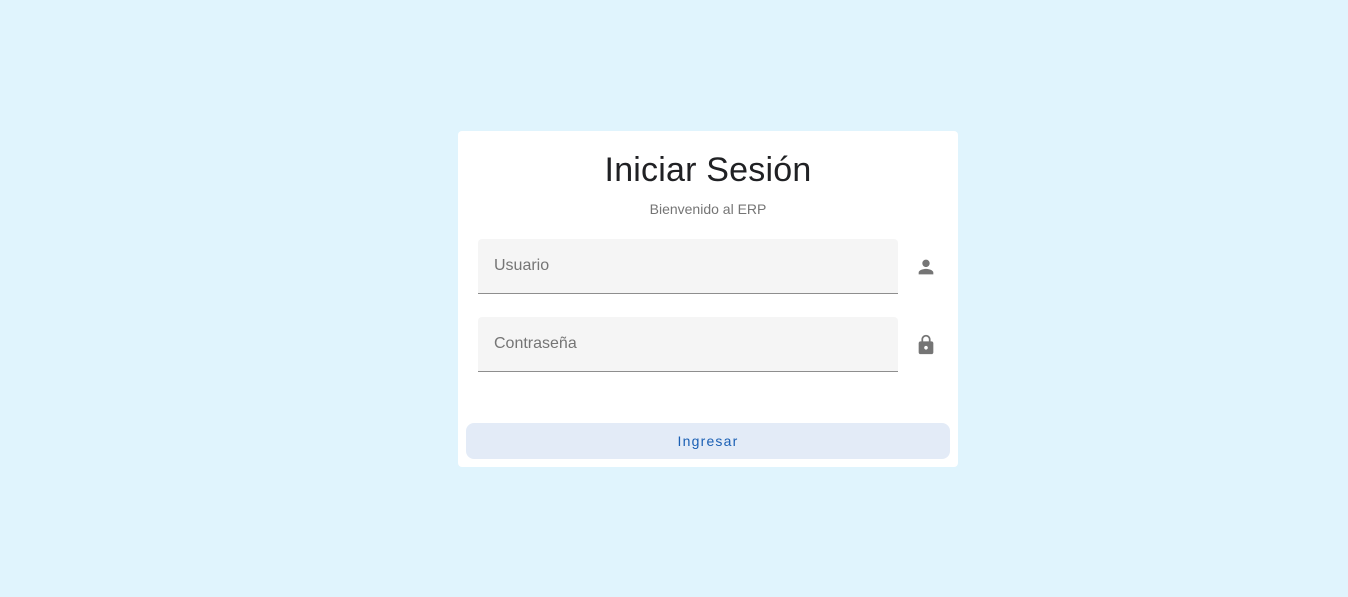 This screenshot has height=597, width=1348. Describe the element at coordinates (926, 267) in the screenshot. I see `person-icon` at that location.